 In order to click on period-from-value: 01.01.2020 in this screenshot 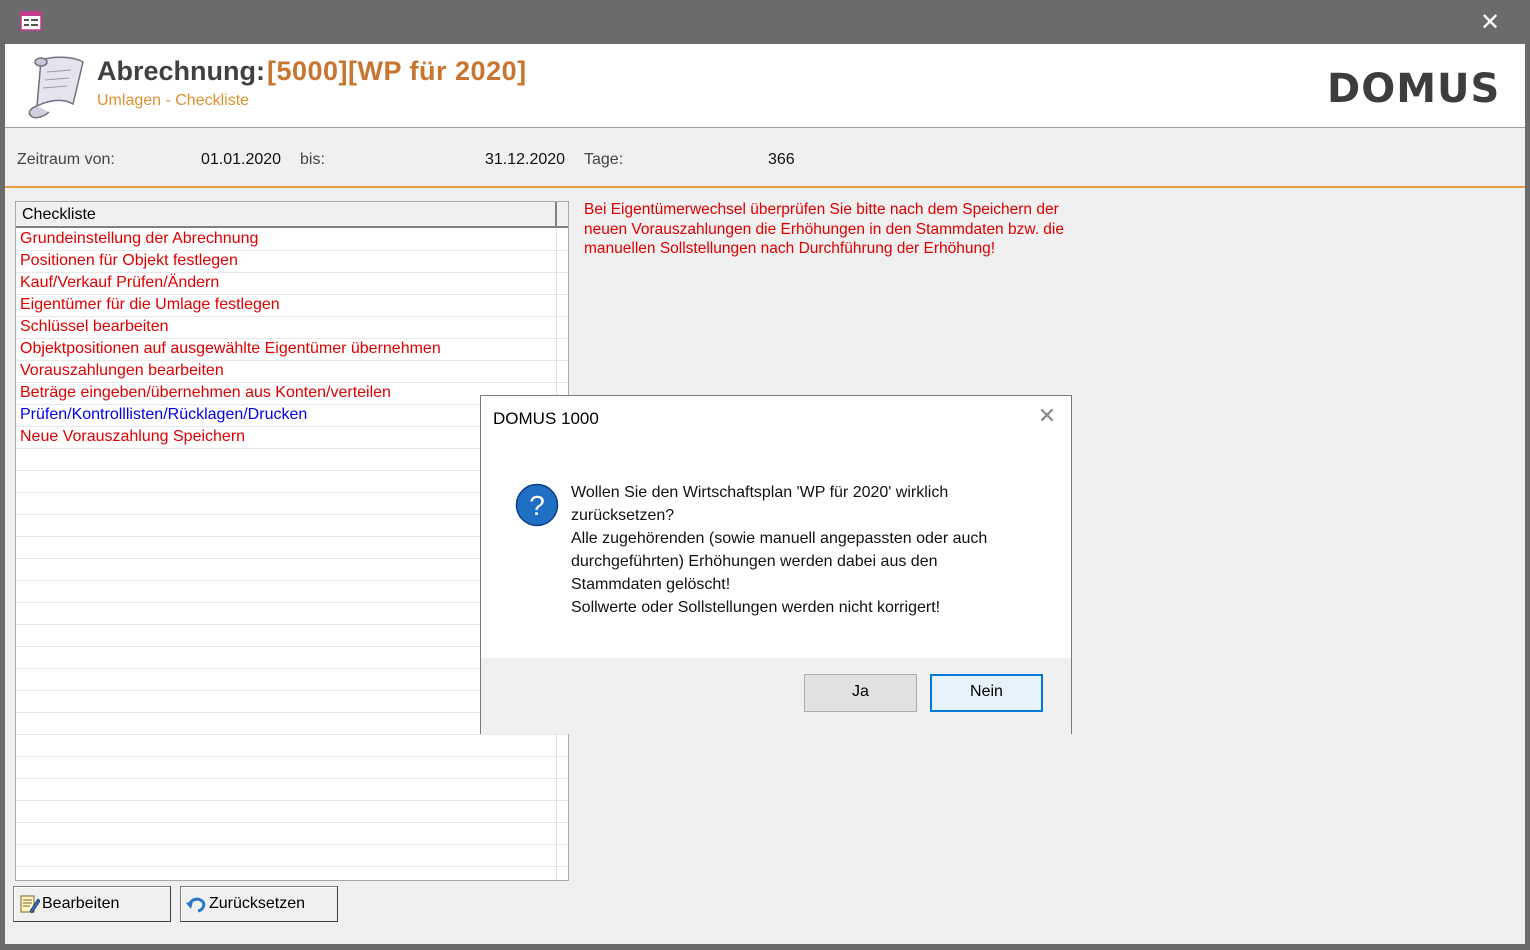, I will do `click(241, 159)`.